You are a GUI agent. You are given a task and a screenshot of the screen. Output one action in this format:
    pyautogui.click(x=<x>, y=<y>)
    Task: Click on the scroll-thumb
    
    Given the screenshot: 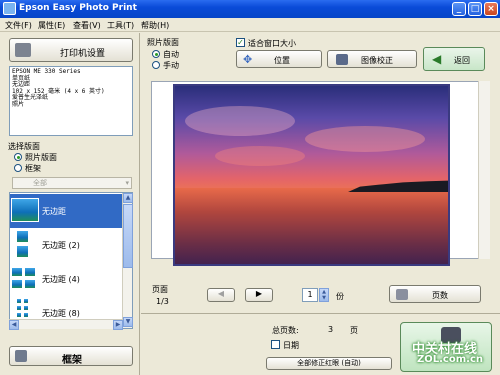 What is the action you would take?
    pyautogui.click(x=128, y=236)
    